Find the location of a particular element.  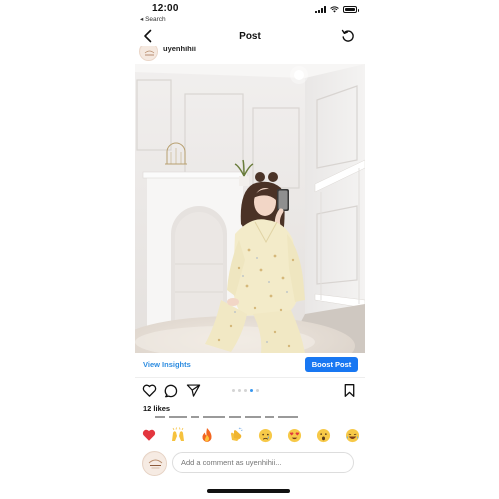

post-actions-bar is located at coordinates (250, 391).